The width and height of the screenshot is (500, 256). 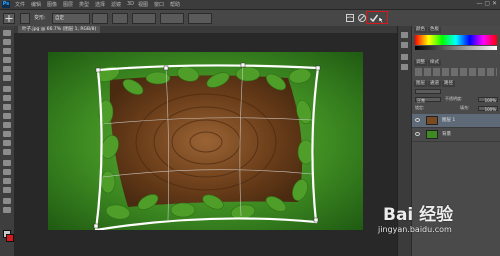 What do you see at coordinates (7, 181) in the screenshot?
I see `path-select-tool` at bounding box center [7, 181].